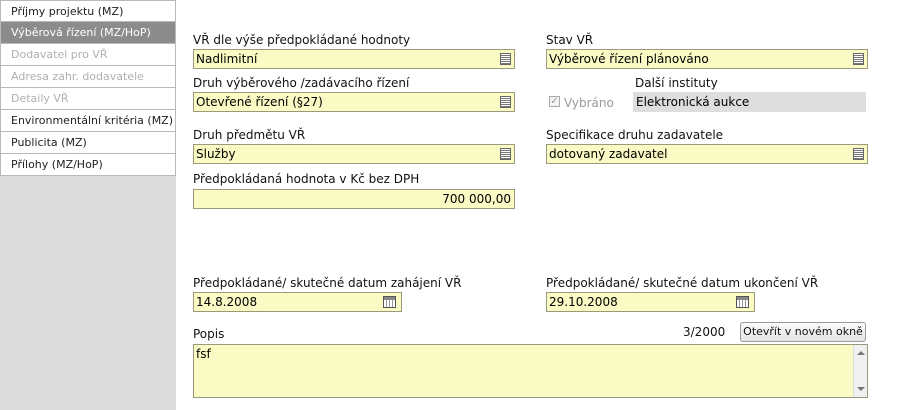 Image resolution: width=919 pixels, height=410 pixels. I want to click on nav-item-environmentalni-kriteria: Environmentální kritéria (MZ), so click(88, 121).